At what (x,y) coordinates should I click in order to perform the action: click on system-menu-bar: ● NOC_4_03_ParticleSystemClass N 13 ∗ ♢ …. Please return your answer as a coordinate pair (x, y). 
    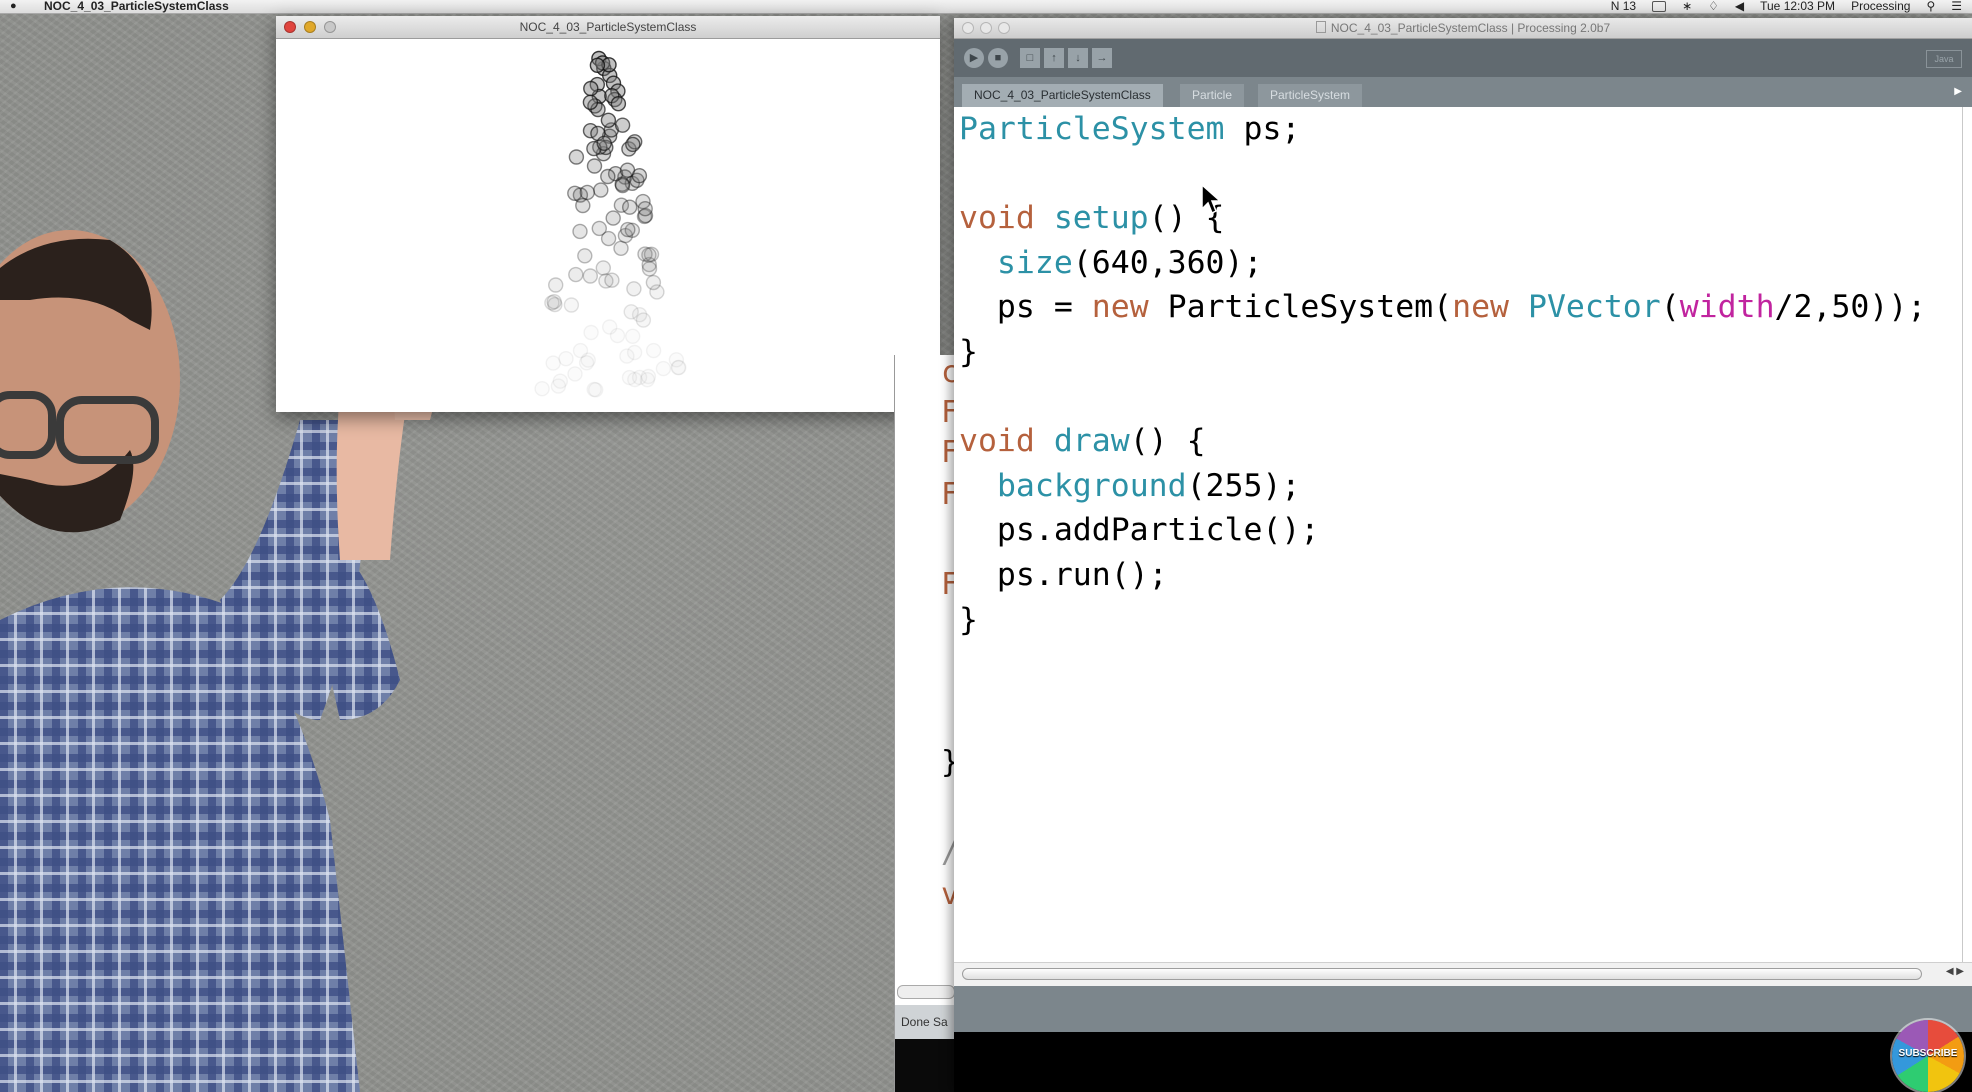
    Looking at the image, I should click on (986, 7).